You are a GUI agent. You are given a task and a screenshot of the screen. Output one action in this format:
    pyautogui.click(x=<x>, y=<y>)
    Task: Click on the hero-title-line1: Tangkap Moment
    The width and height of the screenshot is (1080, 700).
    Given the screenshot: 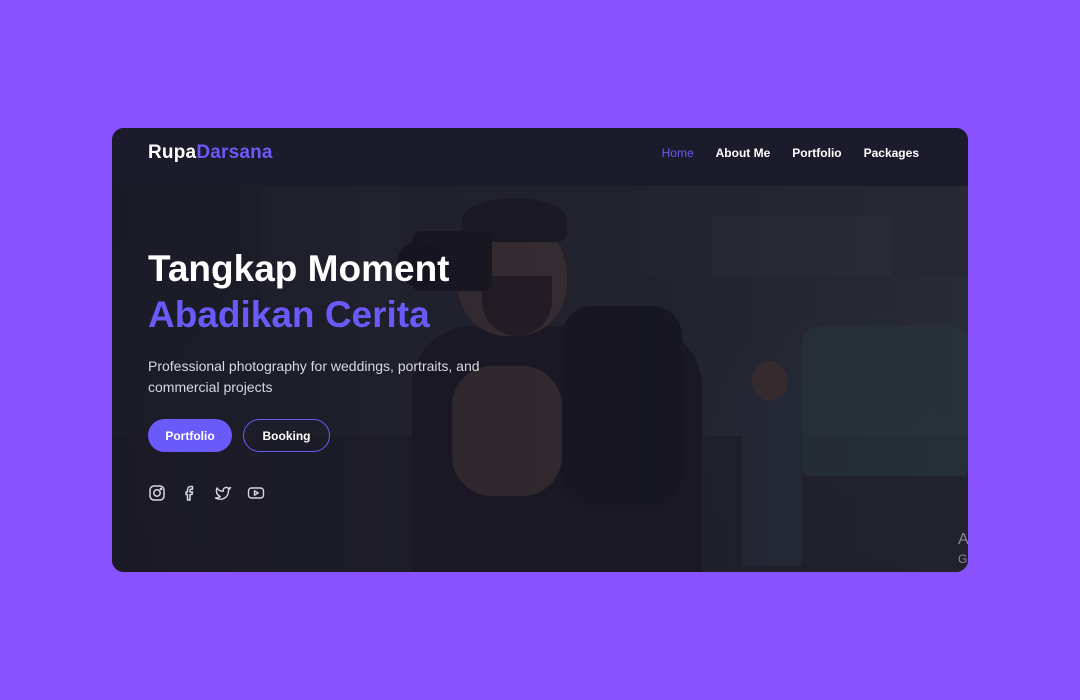 What is the action you would take?
    pyautogui.click(x=299, y=268)
    